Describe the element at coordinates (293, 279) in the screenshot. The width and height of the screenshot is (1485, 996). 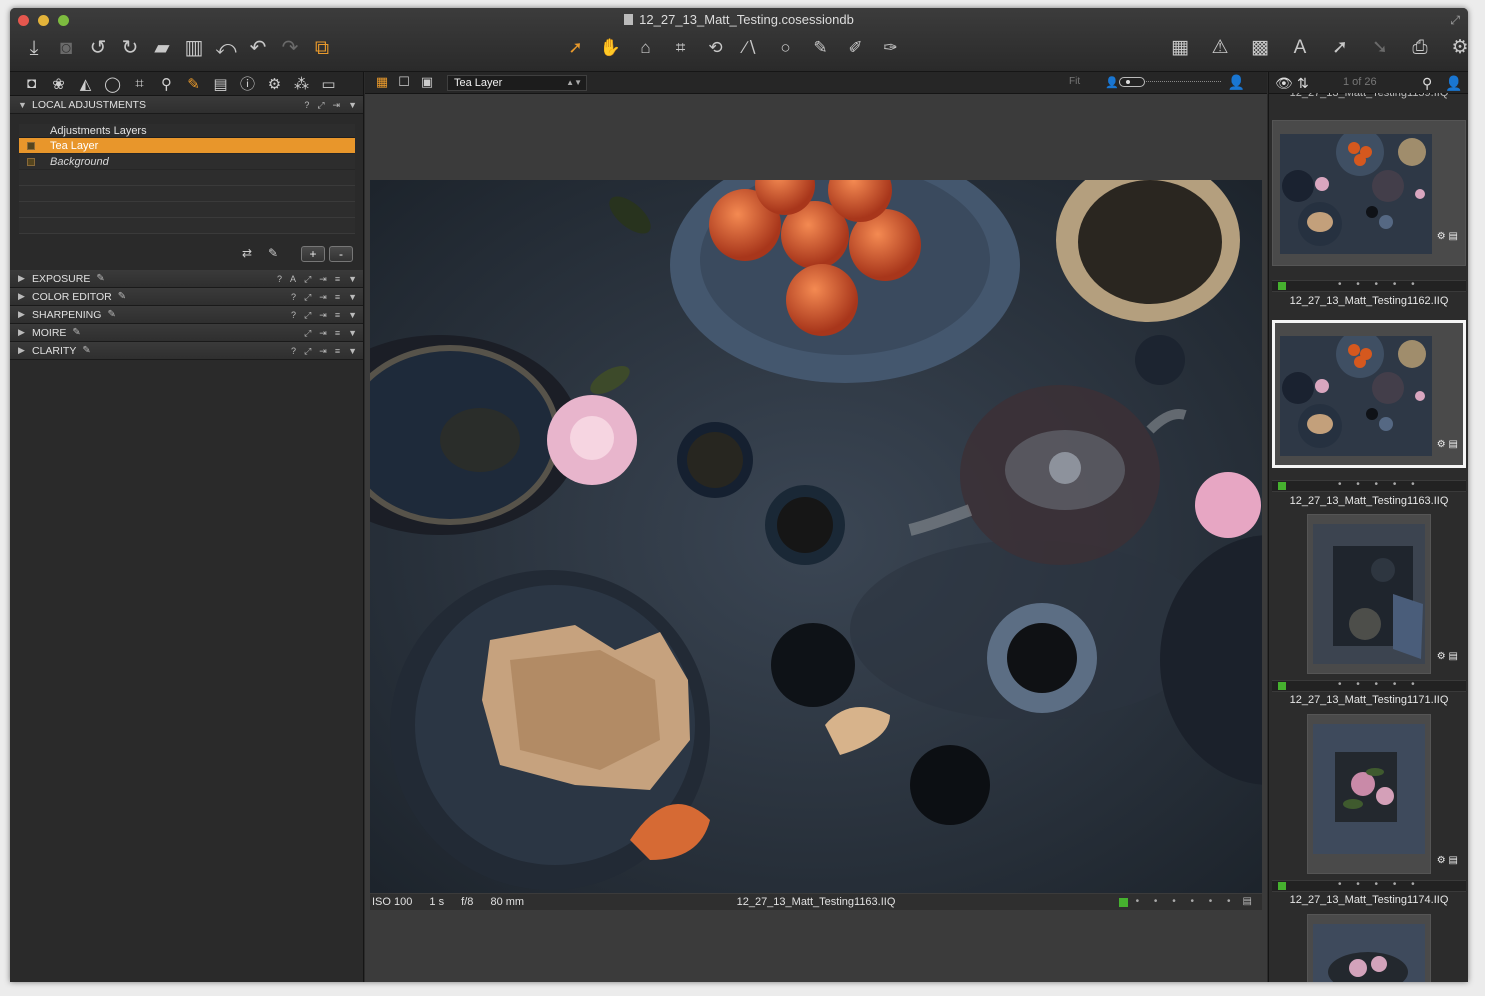
I see `auto-adjust-icon: A` at that location.